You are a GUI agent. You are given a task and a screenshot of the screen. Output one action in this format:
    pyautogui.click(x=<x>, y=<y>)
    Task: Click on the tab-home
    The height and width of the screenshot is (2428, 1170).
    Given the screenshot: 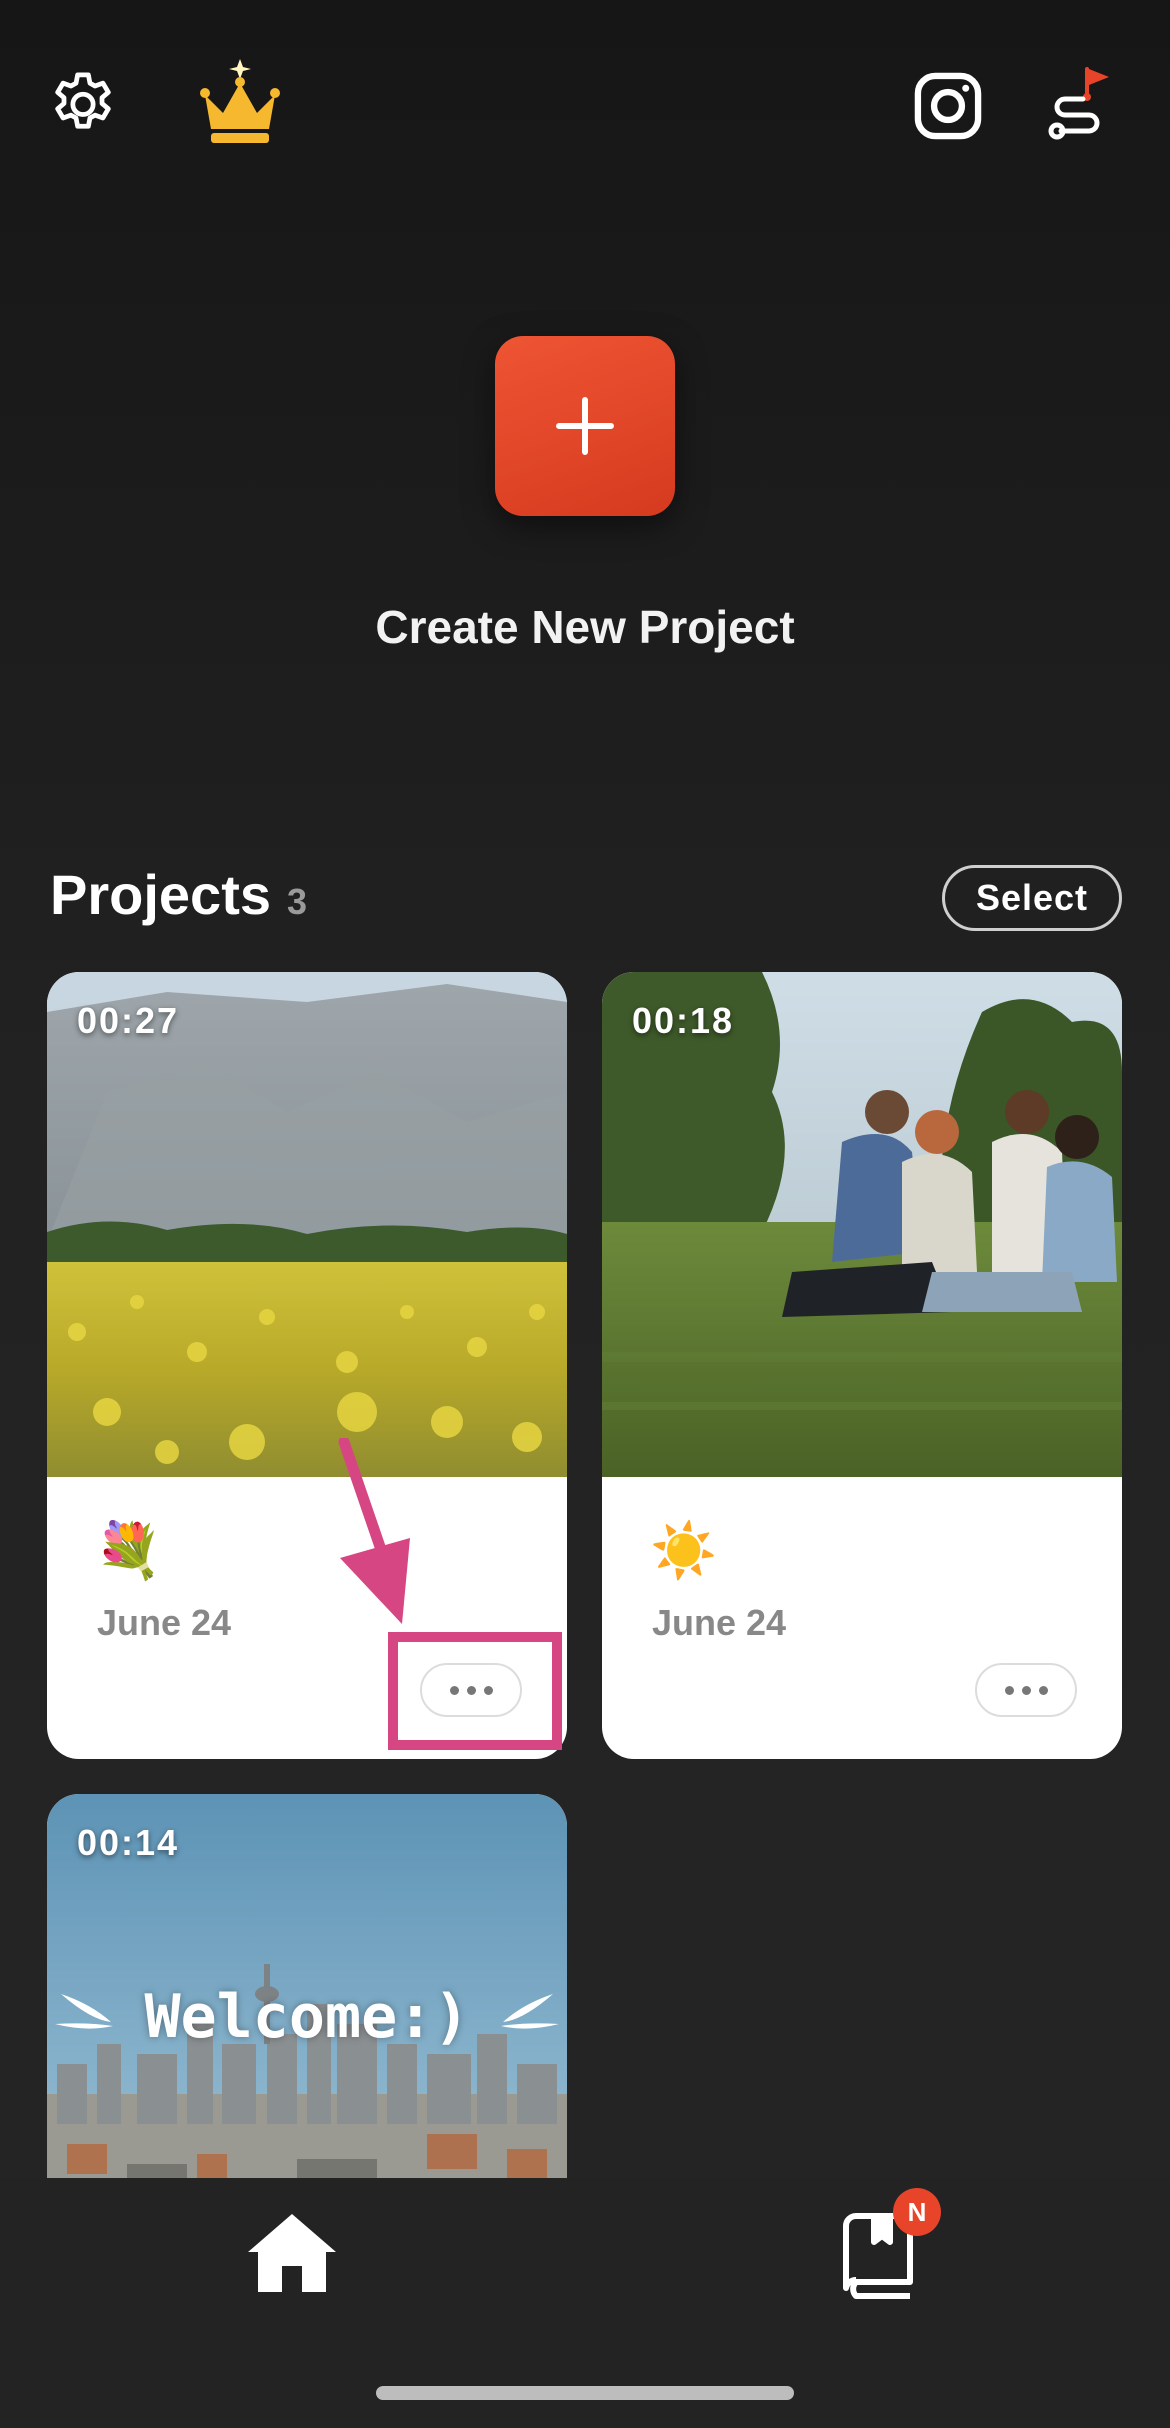 What is the action you would take?
    pyautogui.click(x=292, y=2253)
    